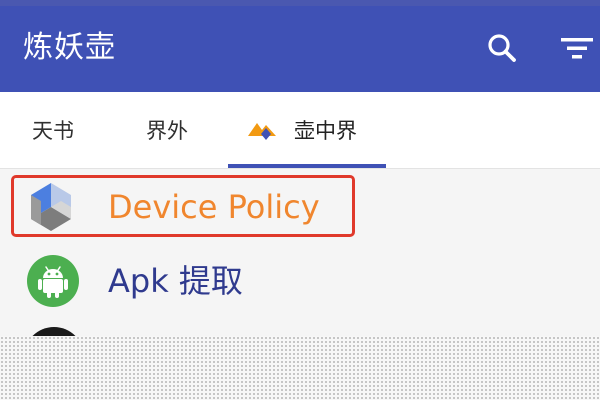  What do you see at coordinates (577, 48) in the screenshot?
I see `filter-icon` at bounding box center [577, 48].